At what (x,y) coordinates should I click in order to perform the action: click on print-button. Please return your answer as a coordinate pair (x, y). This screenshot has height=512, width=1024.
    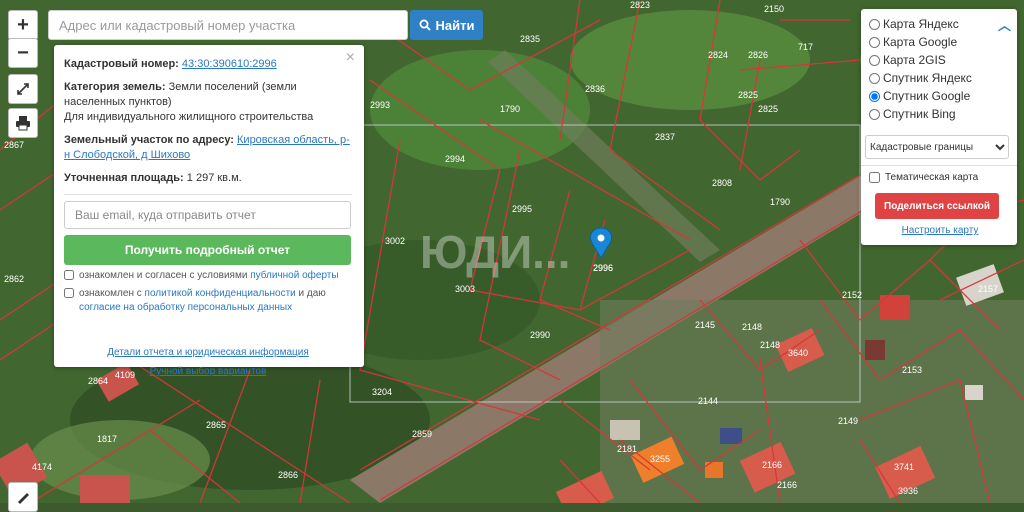
    Looking at the image, I should click on (23, 123).